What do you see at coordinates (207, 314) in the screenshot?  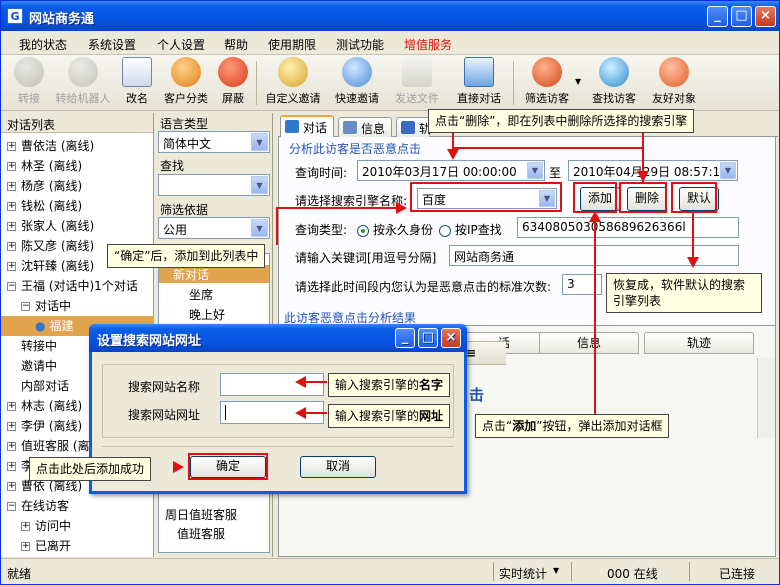 I see `list-item: 晚上好` at bounding box center [207, 314].